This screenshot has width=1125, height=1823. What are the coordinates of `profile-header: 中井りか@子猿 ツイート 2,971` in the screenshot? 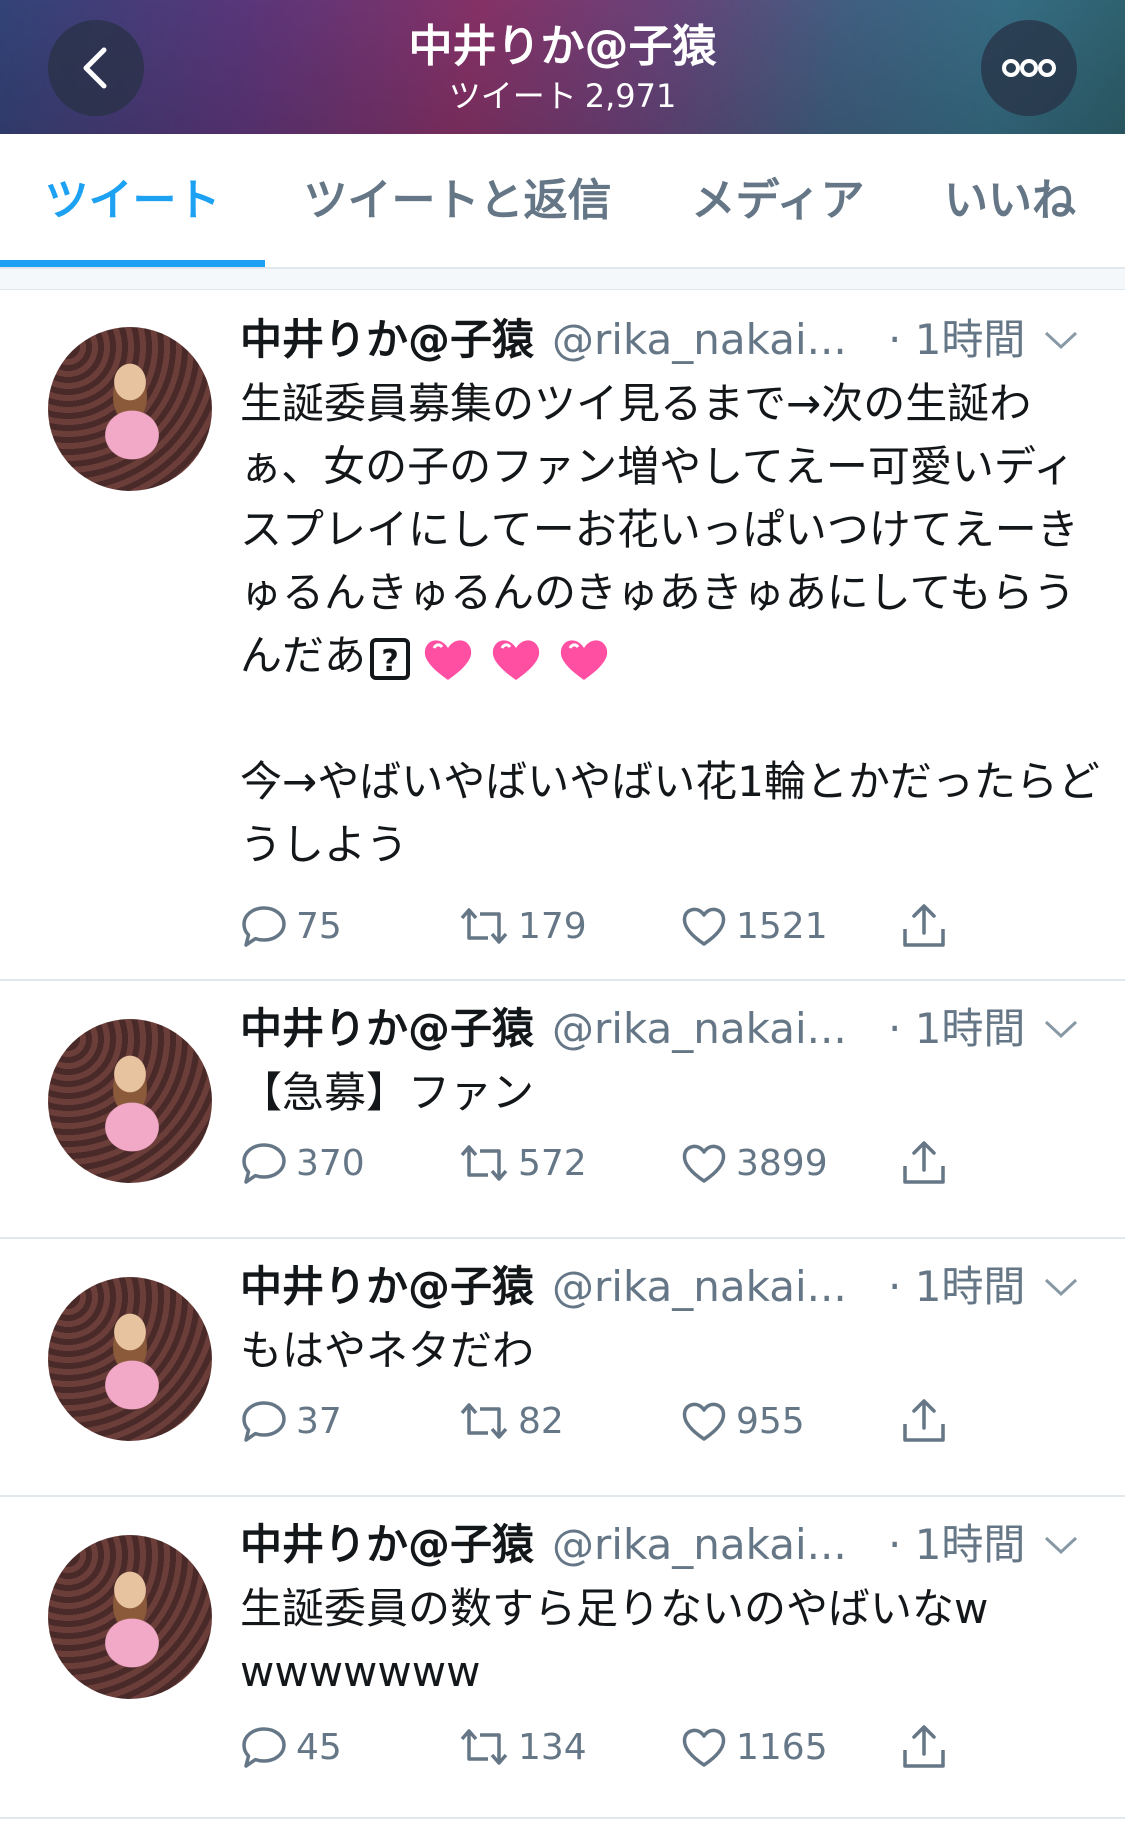 It's located at (562, 67).